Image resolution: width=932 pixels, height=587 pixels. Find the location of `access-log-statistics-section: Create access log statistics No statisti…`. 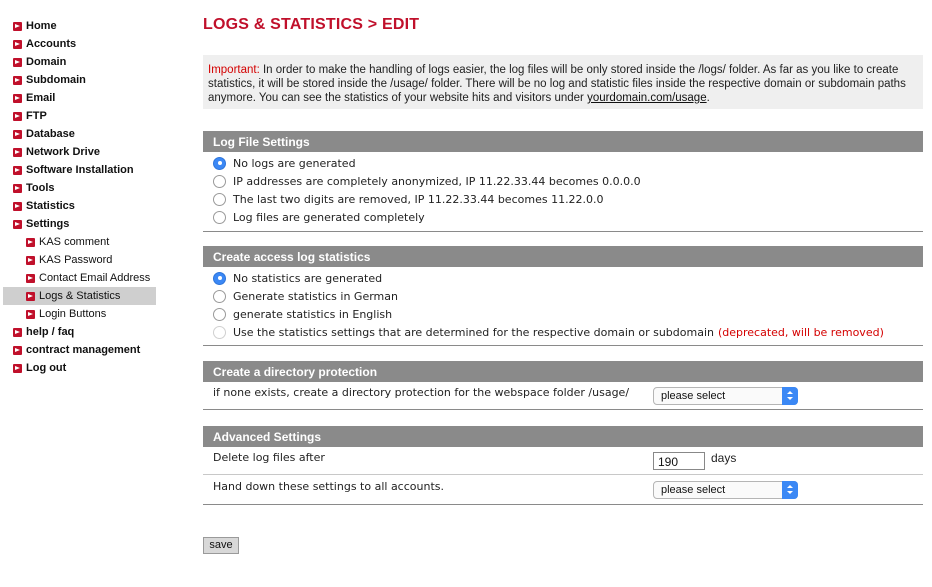

access-log-statistics-section: Create access log statistics No statisti… is located at coordinates (563, 296).